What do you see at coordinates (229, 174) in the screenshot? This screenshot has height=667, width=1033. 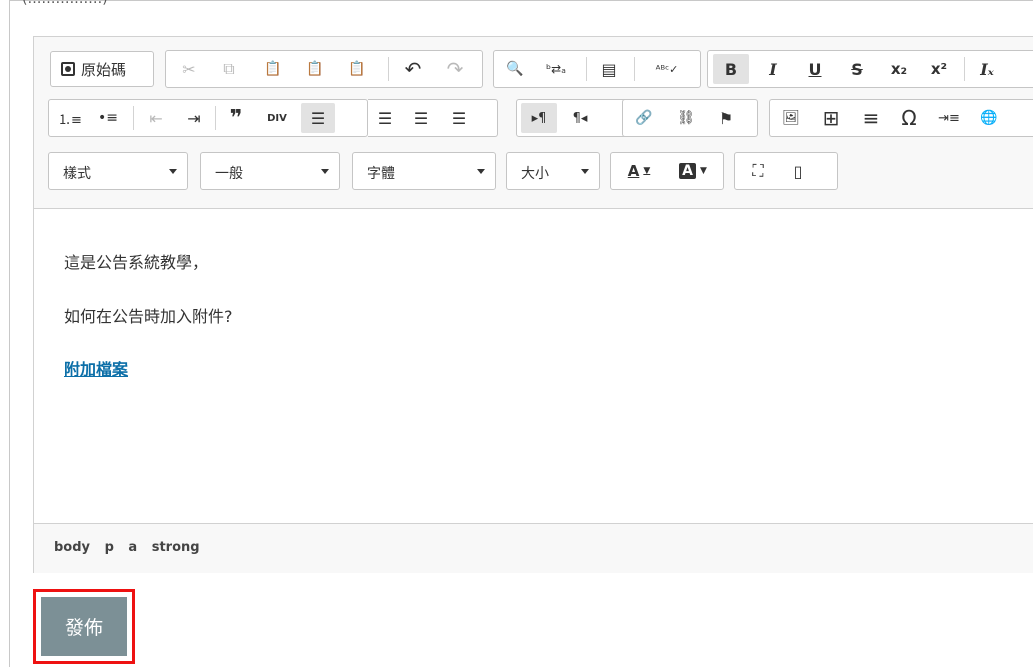 I see `format-dropdown-label: 一般` at bounding box center [229, 174].